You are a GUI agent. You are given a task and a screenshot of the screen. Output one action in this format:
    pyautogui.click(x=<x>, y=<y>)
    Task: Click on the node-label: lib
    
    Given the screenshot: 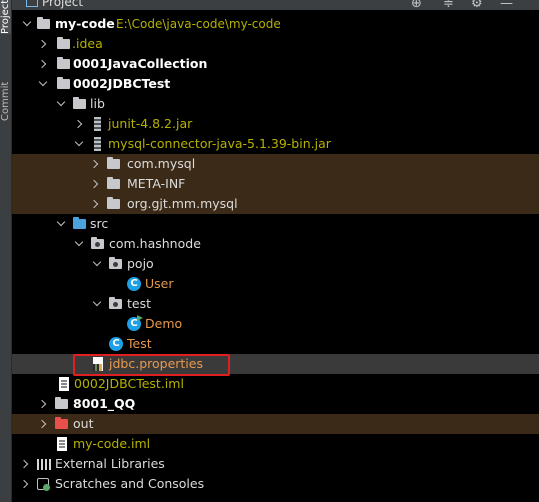 What is the action you would take?
    pyautogui.click(x=97, y=103)
    